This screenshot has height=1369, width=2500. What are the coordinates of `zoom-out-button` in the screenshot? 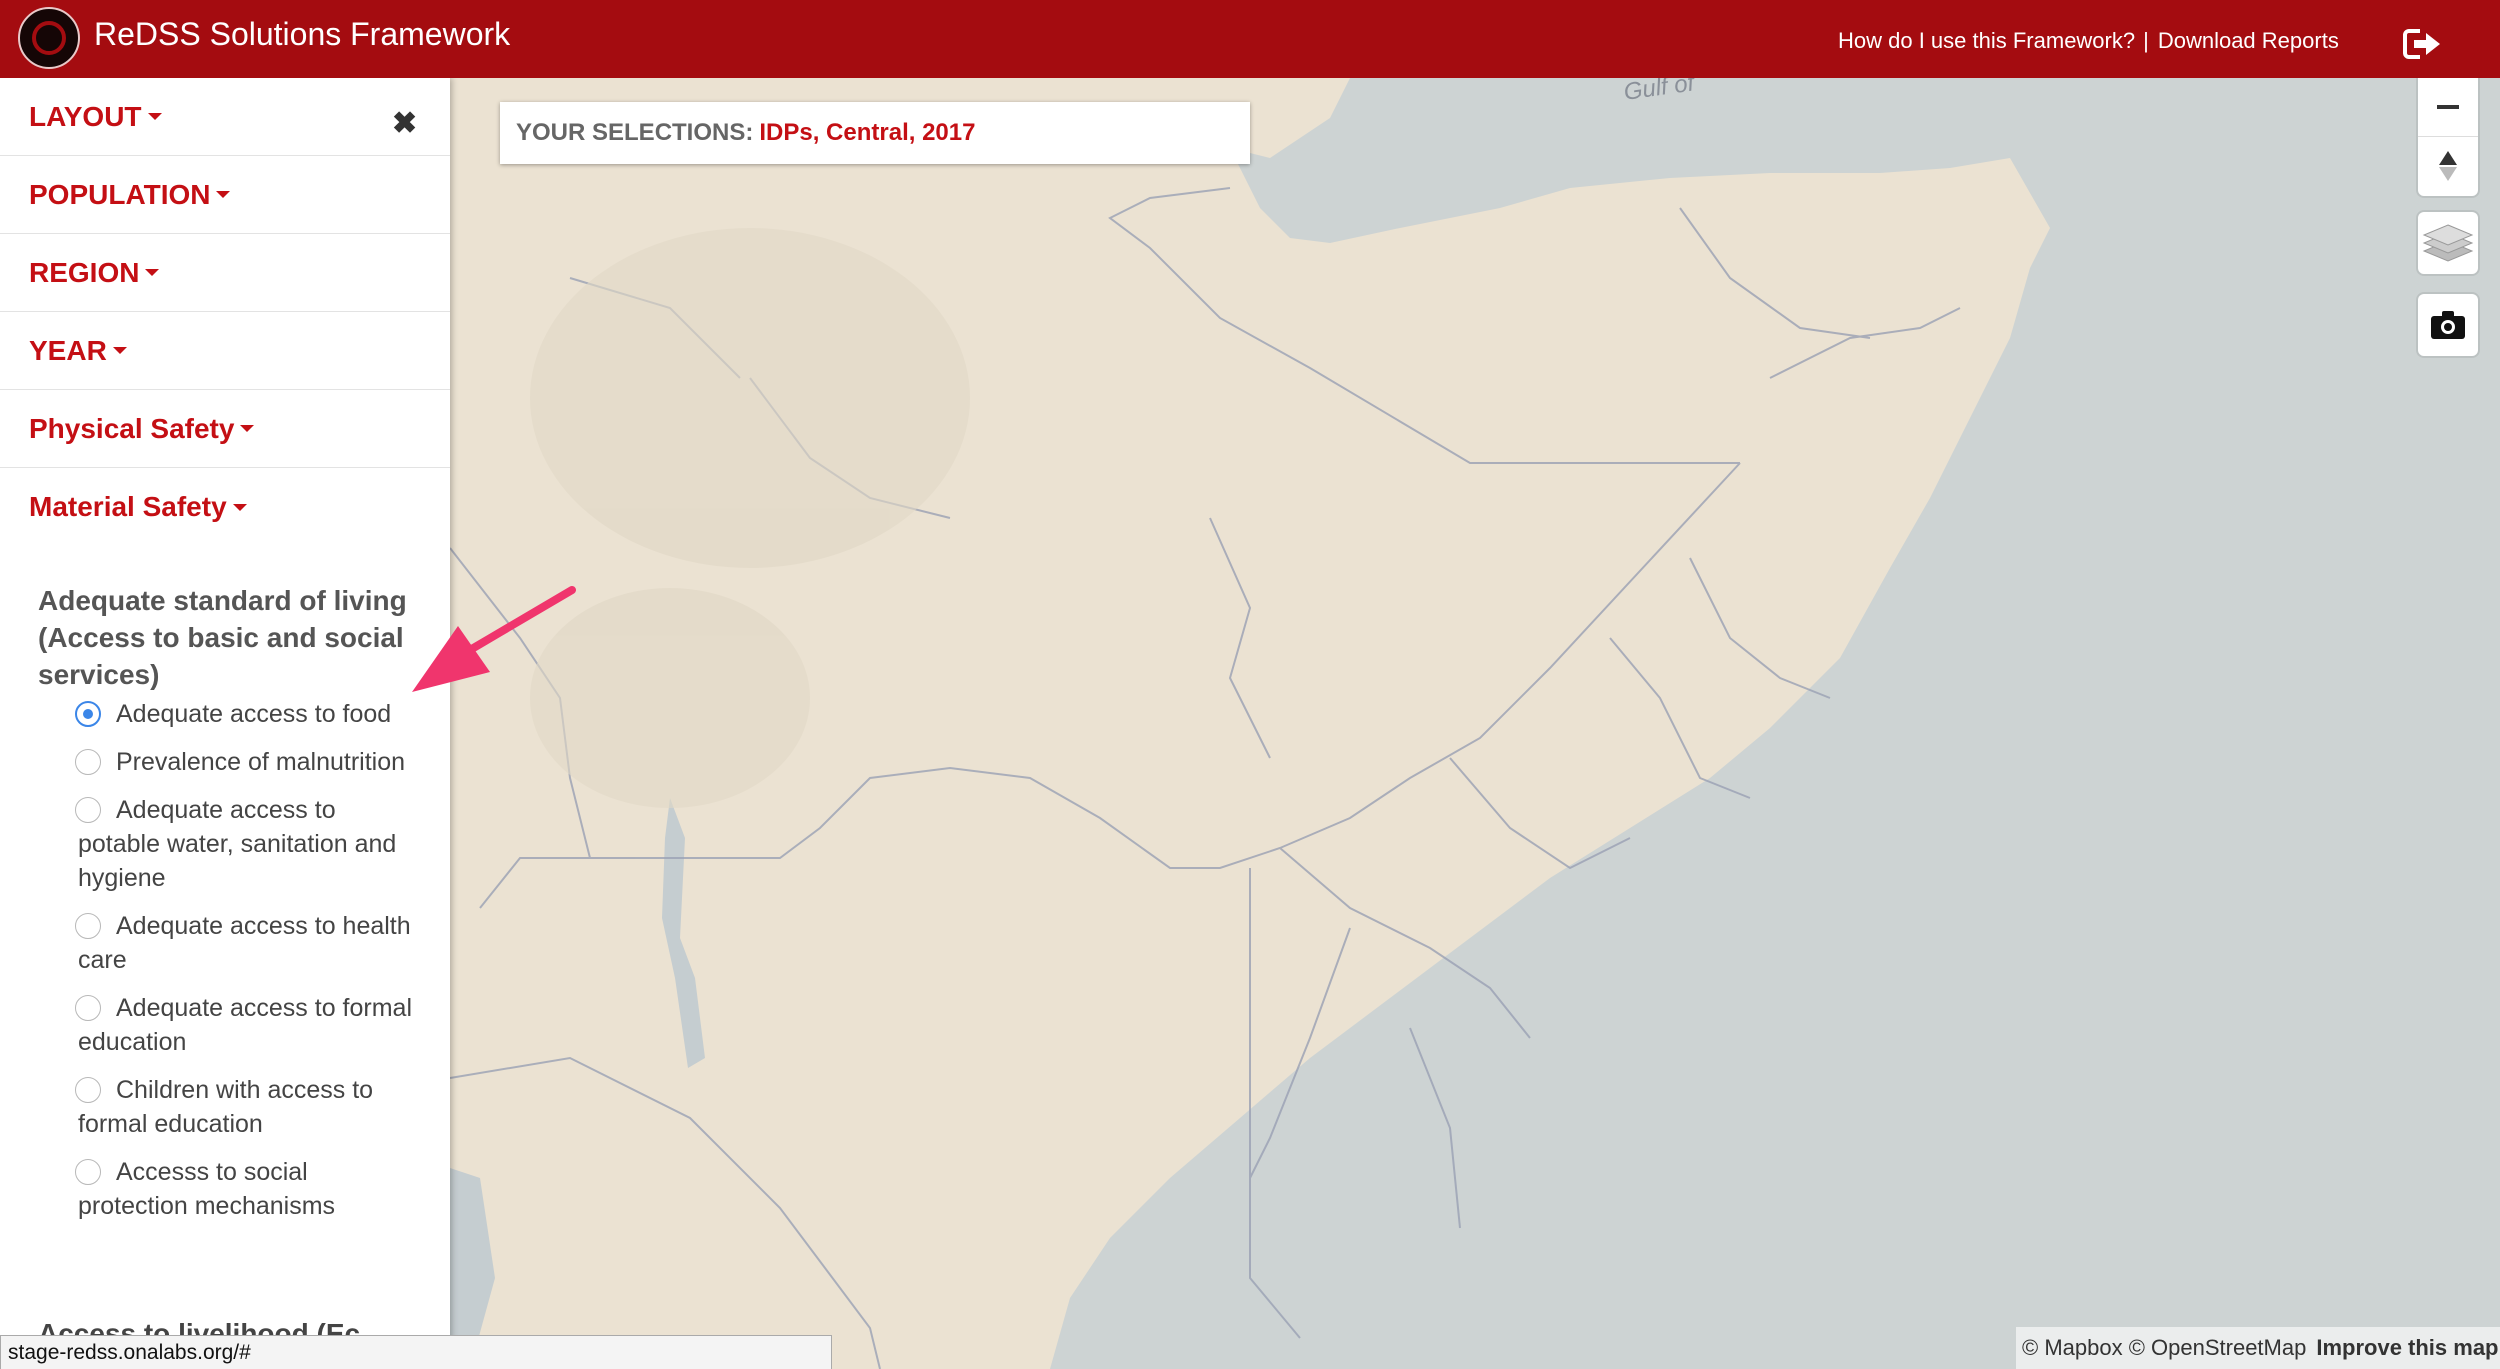 It's located at (2448, 107).